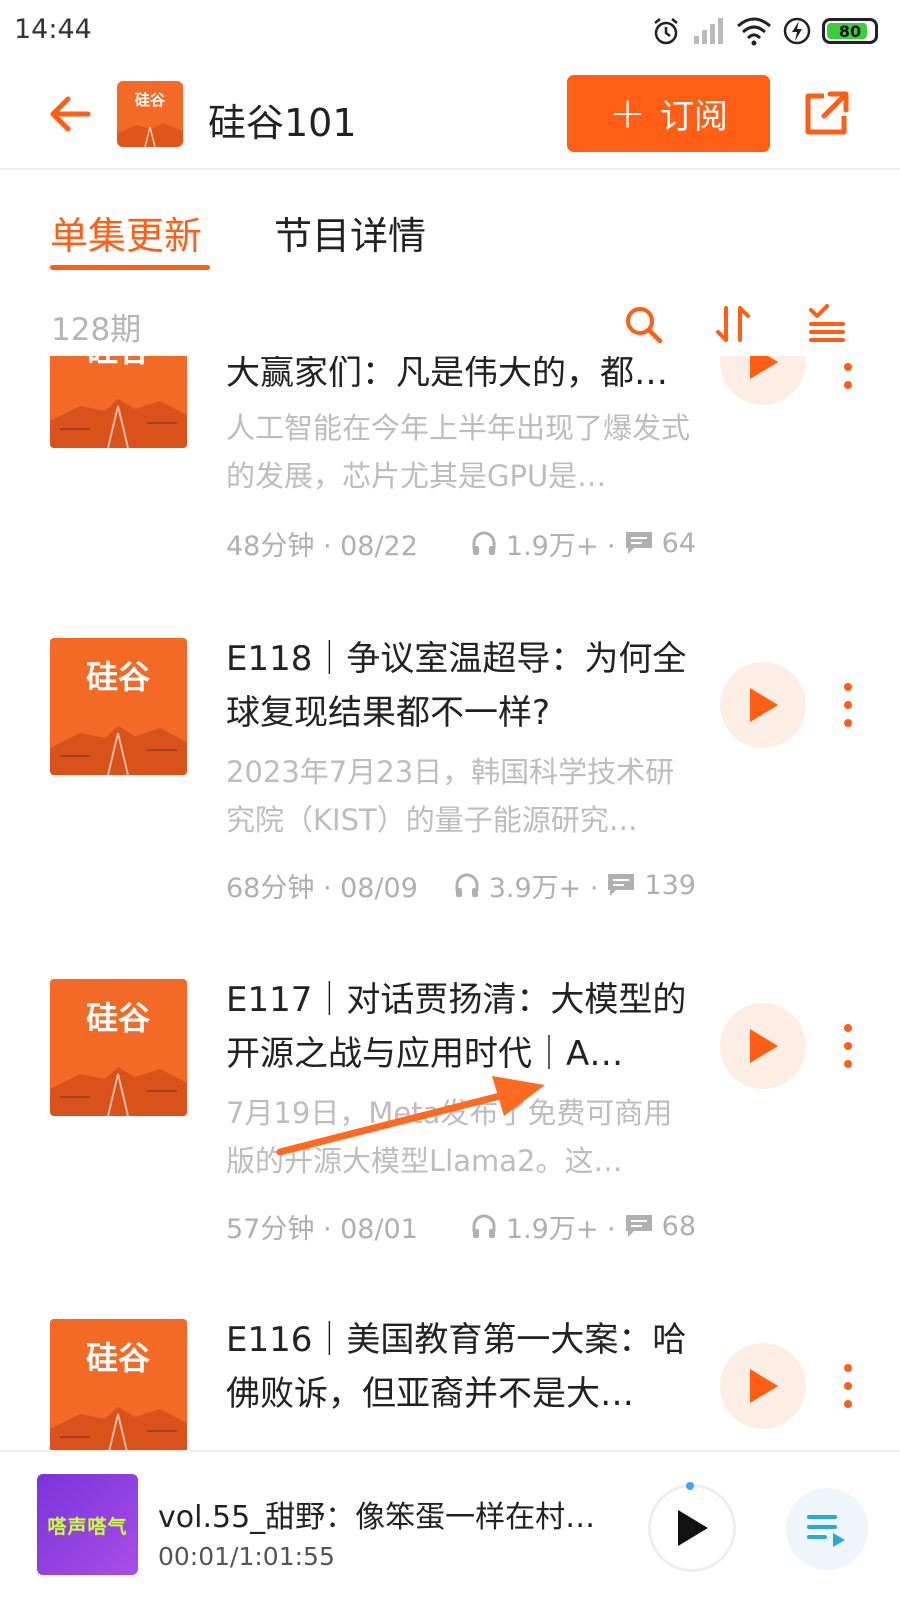 Image resolution: width=900 pixels, height=1600 pixels. I want to click on battery-icon: 80, so click(850, 31).